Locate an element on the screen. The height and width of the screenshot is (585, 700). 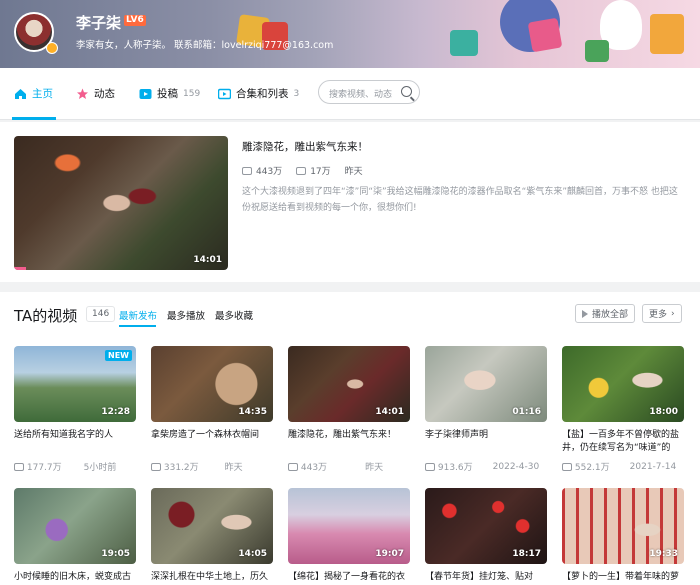
tab-home: 主页 is located at coordinates (33, 93).